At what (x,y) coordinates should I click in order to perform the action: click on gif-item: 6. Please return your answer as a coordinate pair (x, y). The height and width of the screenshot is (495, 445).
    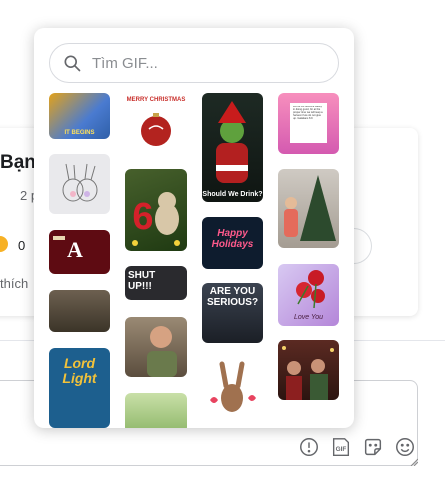
    Looking at the image, I should click on (156, 210).